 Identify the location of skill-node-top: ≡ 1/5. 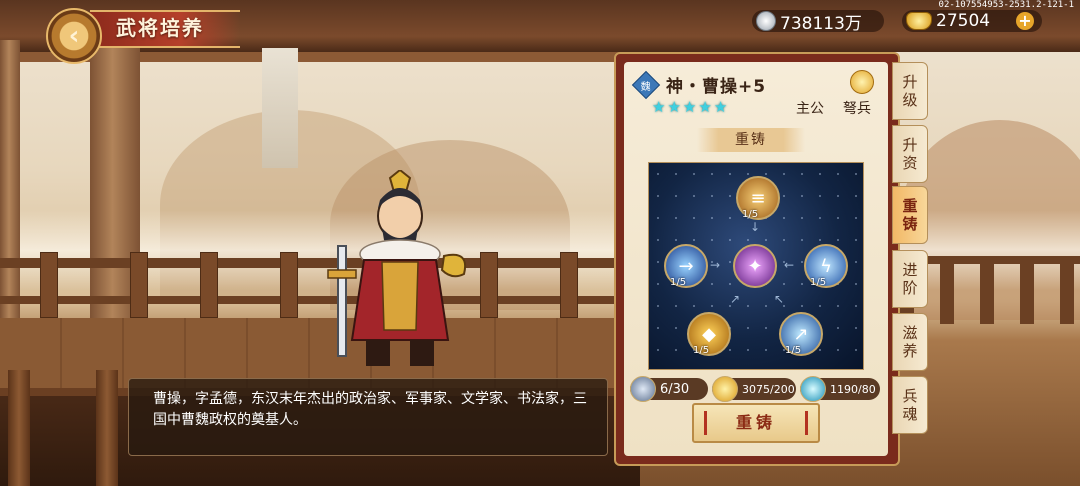
(758, 198).